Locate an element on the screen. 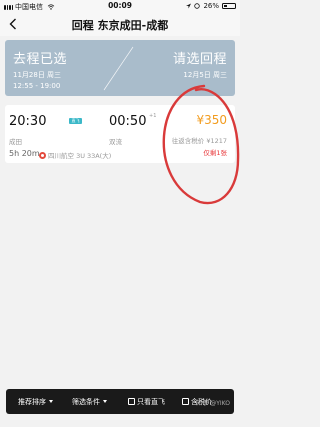 The height and width of the screenshot is (427, 320). round-trip-tax-price: 往返含税价 ¥1217 is located at coordinates (199, 141).